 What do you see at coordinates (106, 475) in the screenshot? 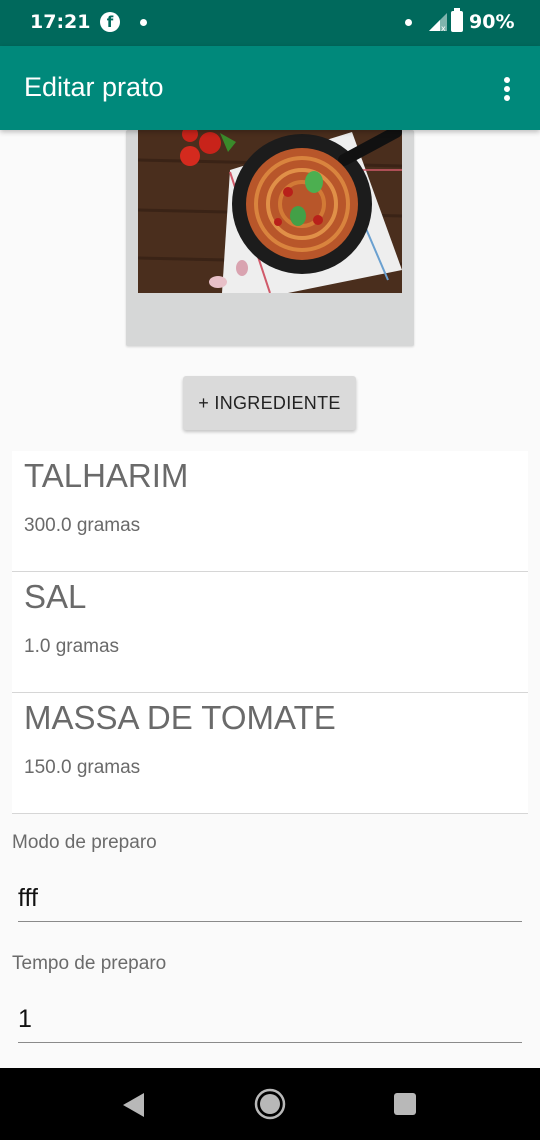
I see `ingredient-name: TALHARIM` at bounding box center [106, 475].